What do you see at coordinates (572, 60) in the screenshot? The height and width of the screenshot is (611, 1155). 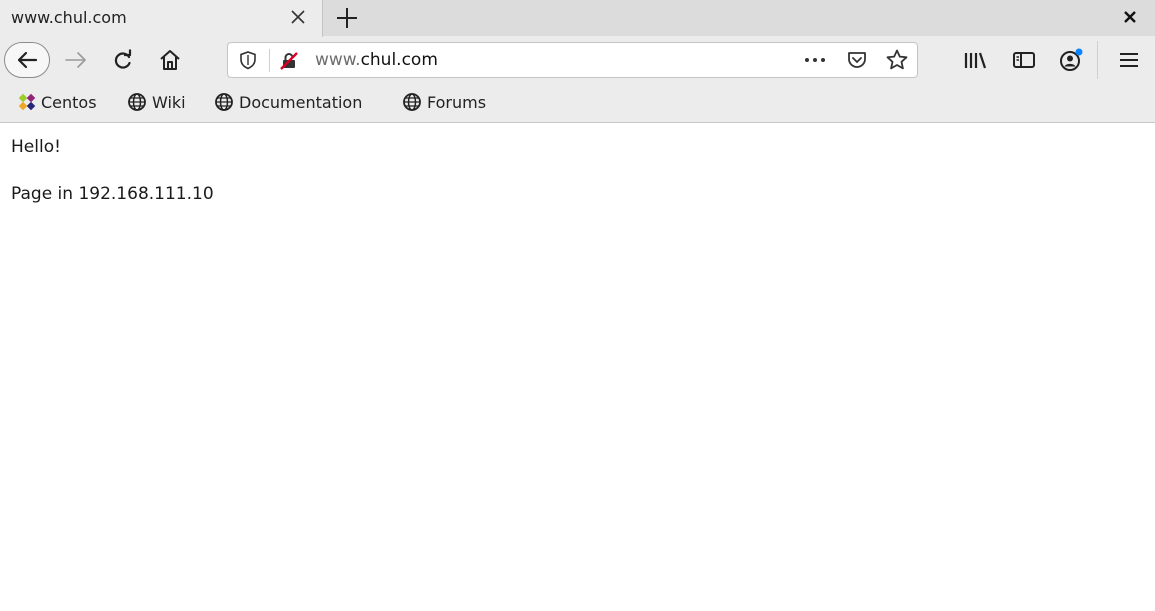 I see `address-bar: www.chul.com` at bounding box center [572, 60].